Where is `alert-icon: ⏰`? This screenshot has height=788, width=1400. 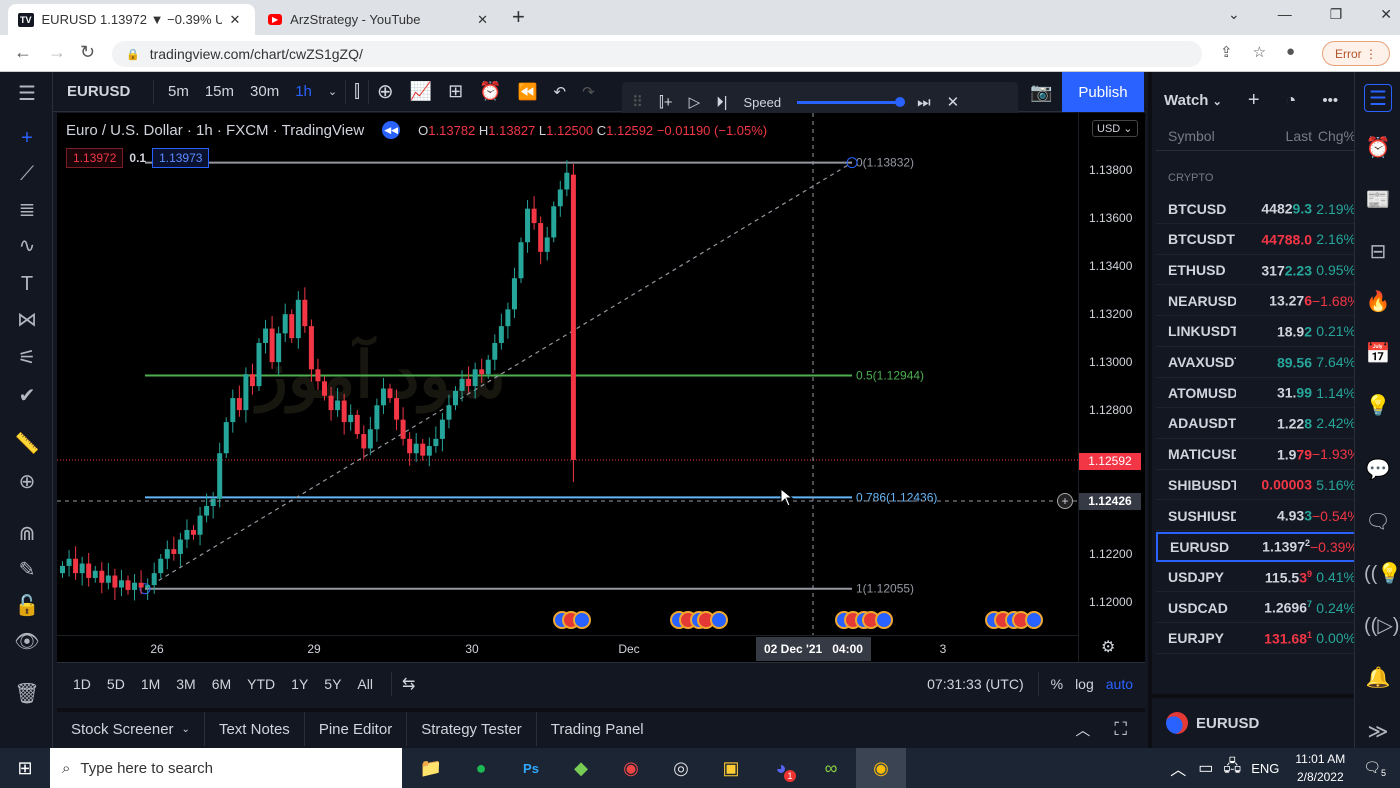
alert-icon: ⏰ is located at coordinates (490, 91).